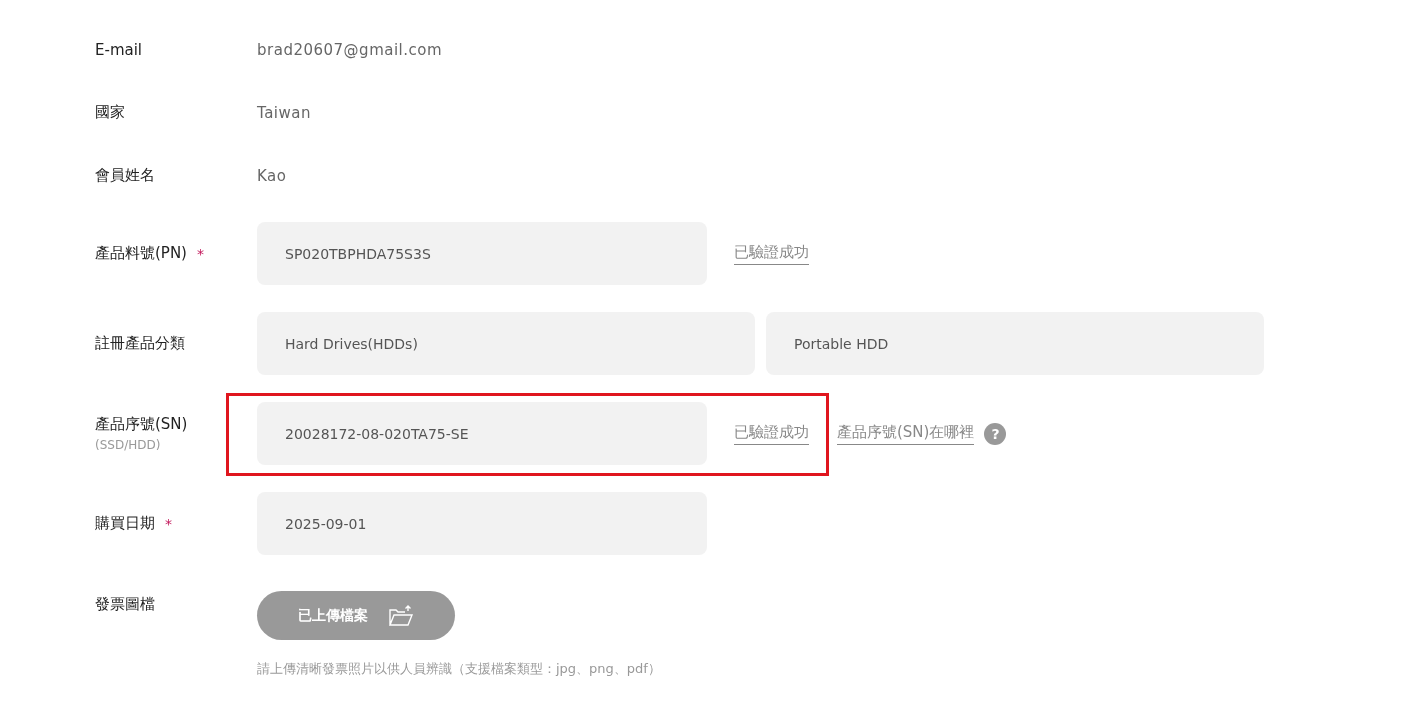 Image resolution: width=1426 pixels, height=711 pixels. What do you see at coordinates (482, 253) in the screenshot?
I see `input-field: SP020TBPHDA75S3S` at bounding box center [482, 253].